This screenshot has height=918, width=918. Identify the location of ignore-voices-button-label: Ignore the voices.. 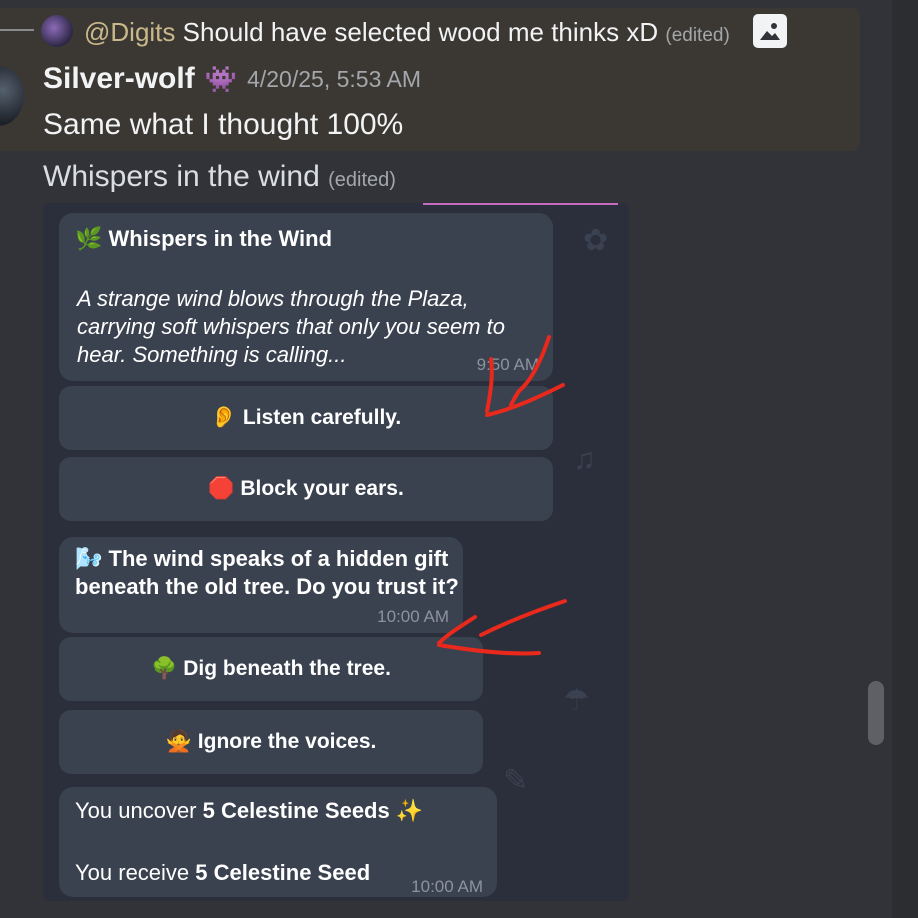
(287, 741).